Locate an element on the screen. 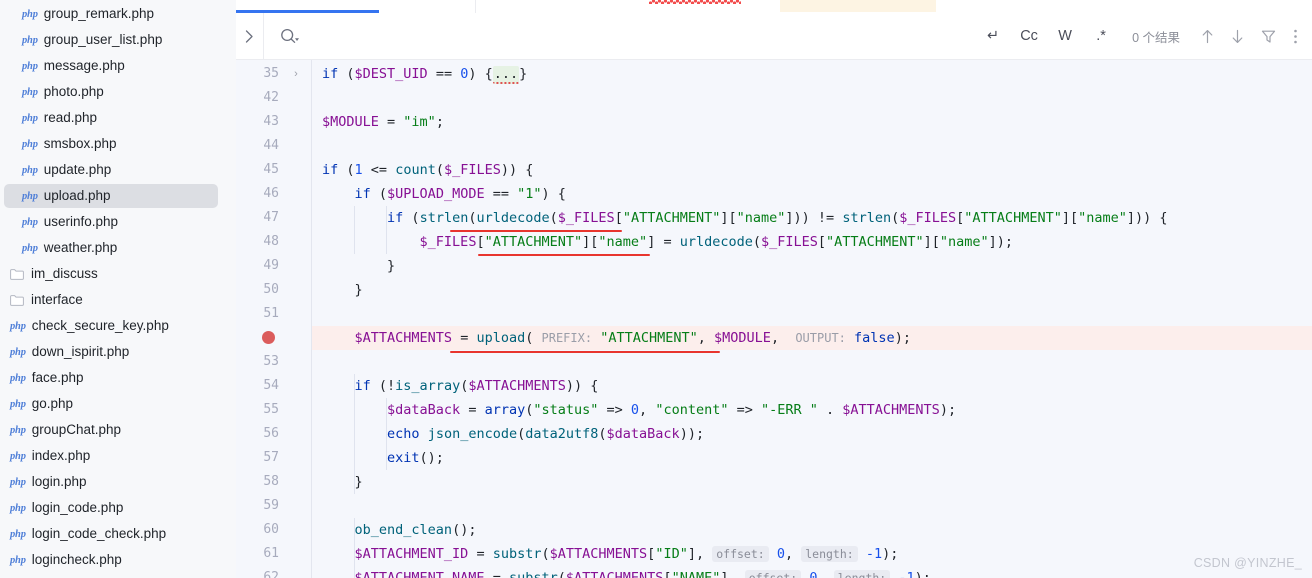 The image size is (1312, 578). regex-newline-icon: ↵ is located at coordinates (993, 36).